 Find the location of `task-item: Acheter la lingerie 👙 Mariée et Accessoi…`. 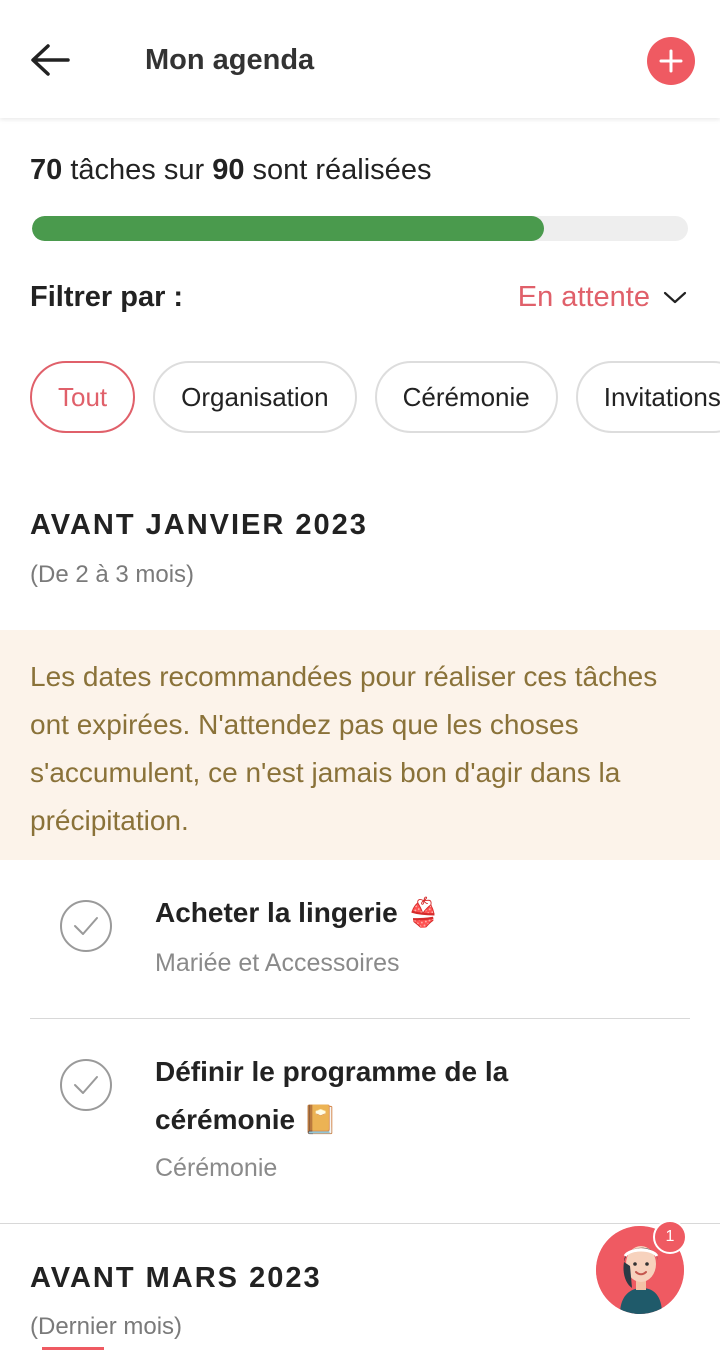

task-item: Acheter la lingerie 👙 Mariée et Accessoi… is located at coordinates (360, 944).